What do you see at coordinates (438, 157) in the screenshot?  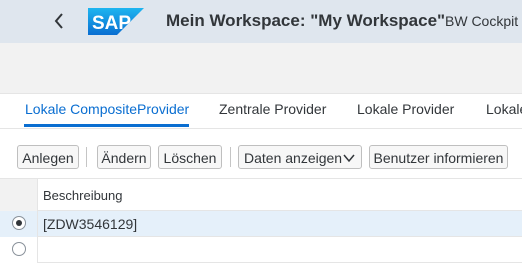 I see `inform-users-button: Benutzer informieren` at bounding box center [438, 157].